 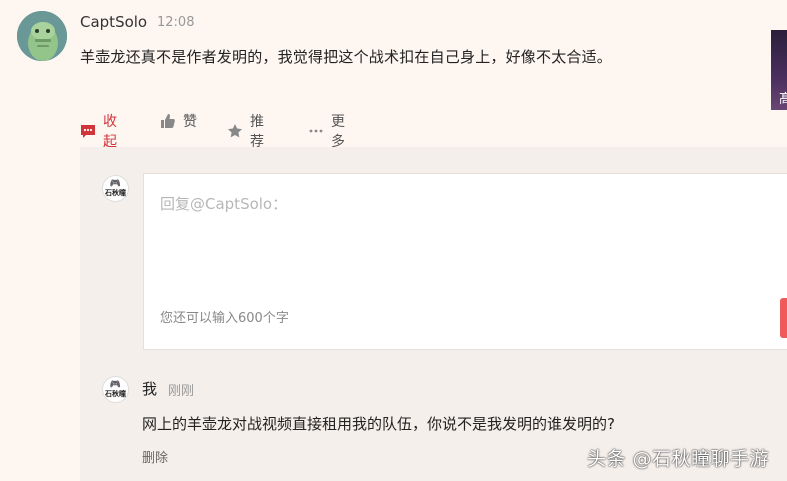 I want to click on reply-box-avatar: 🎮 石秋瞳, so click(x=115, y=188).